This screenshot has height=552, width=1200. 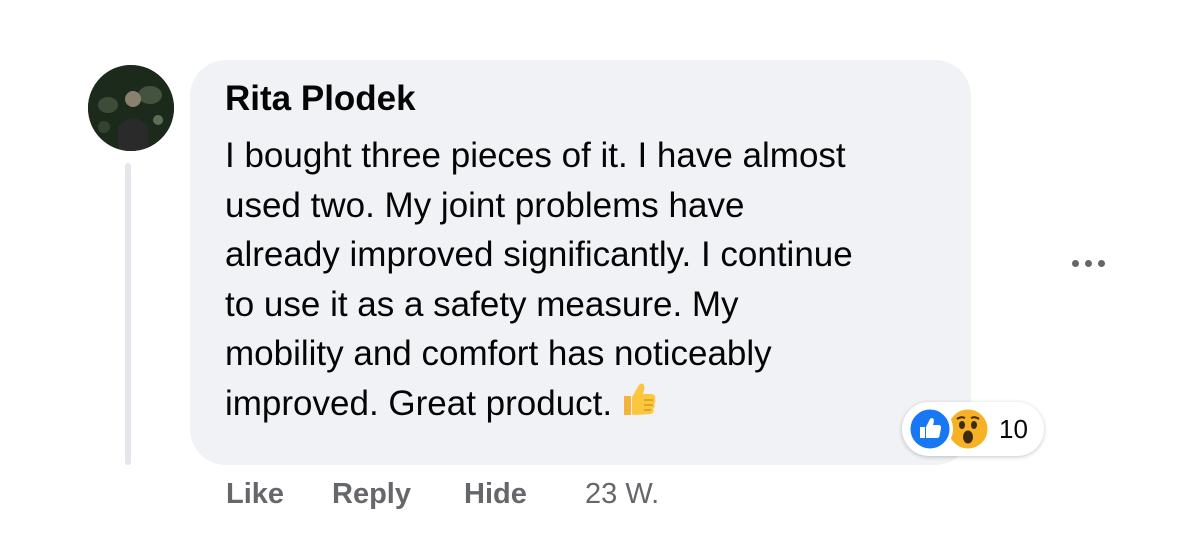 What do you see at coordinates (638, 406) in the screenshot?
I see `thumbs-up-emoji` at bounding box center [638, 406].